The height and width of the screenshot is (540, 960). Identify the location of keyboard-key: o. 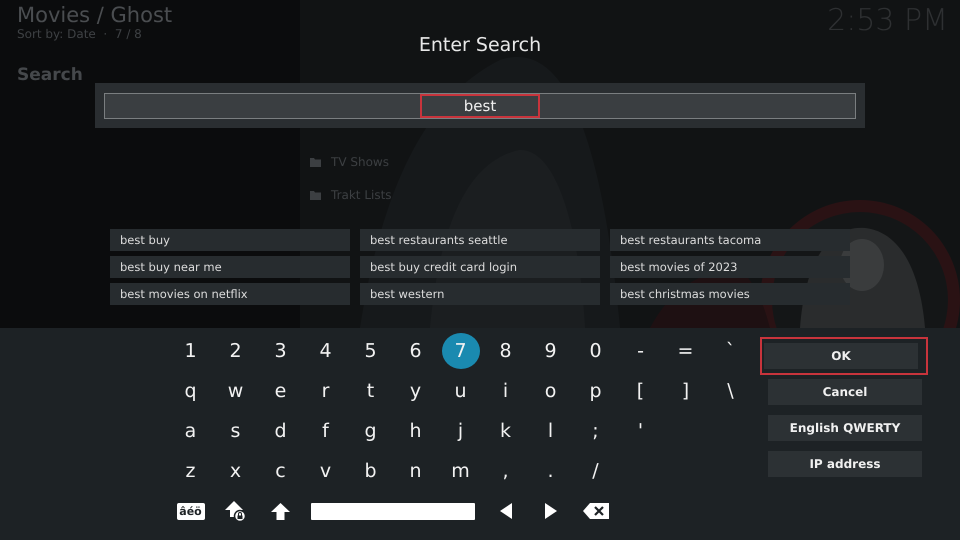
(551, 391).